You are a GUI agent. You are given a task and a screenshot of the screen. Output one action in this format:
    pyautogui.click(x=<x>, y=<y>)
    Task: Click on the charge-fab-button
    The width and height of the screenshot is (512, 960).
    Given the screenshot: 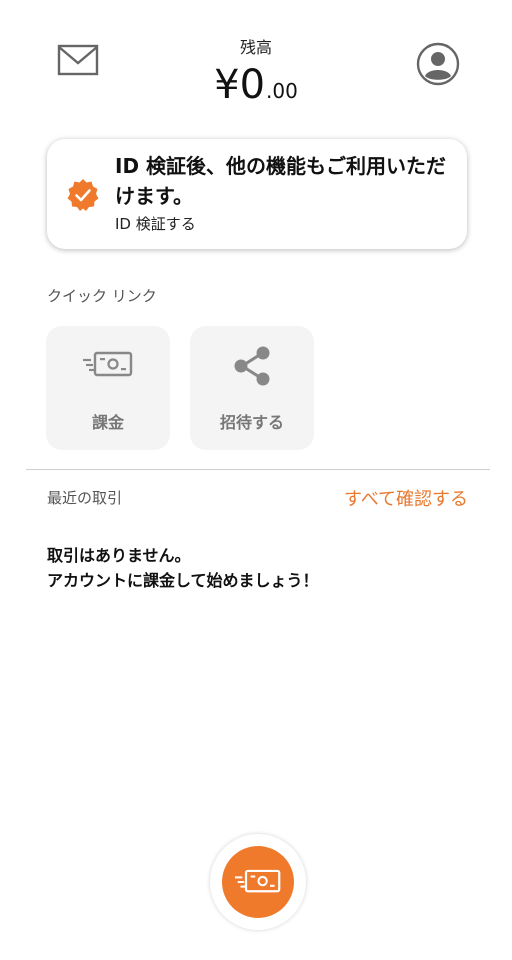 What is the action you would take?
    pyautogui.click(x=258, y=882)
    